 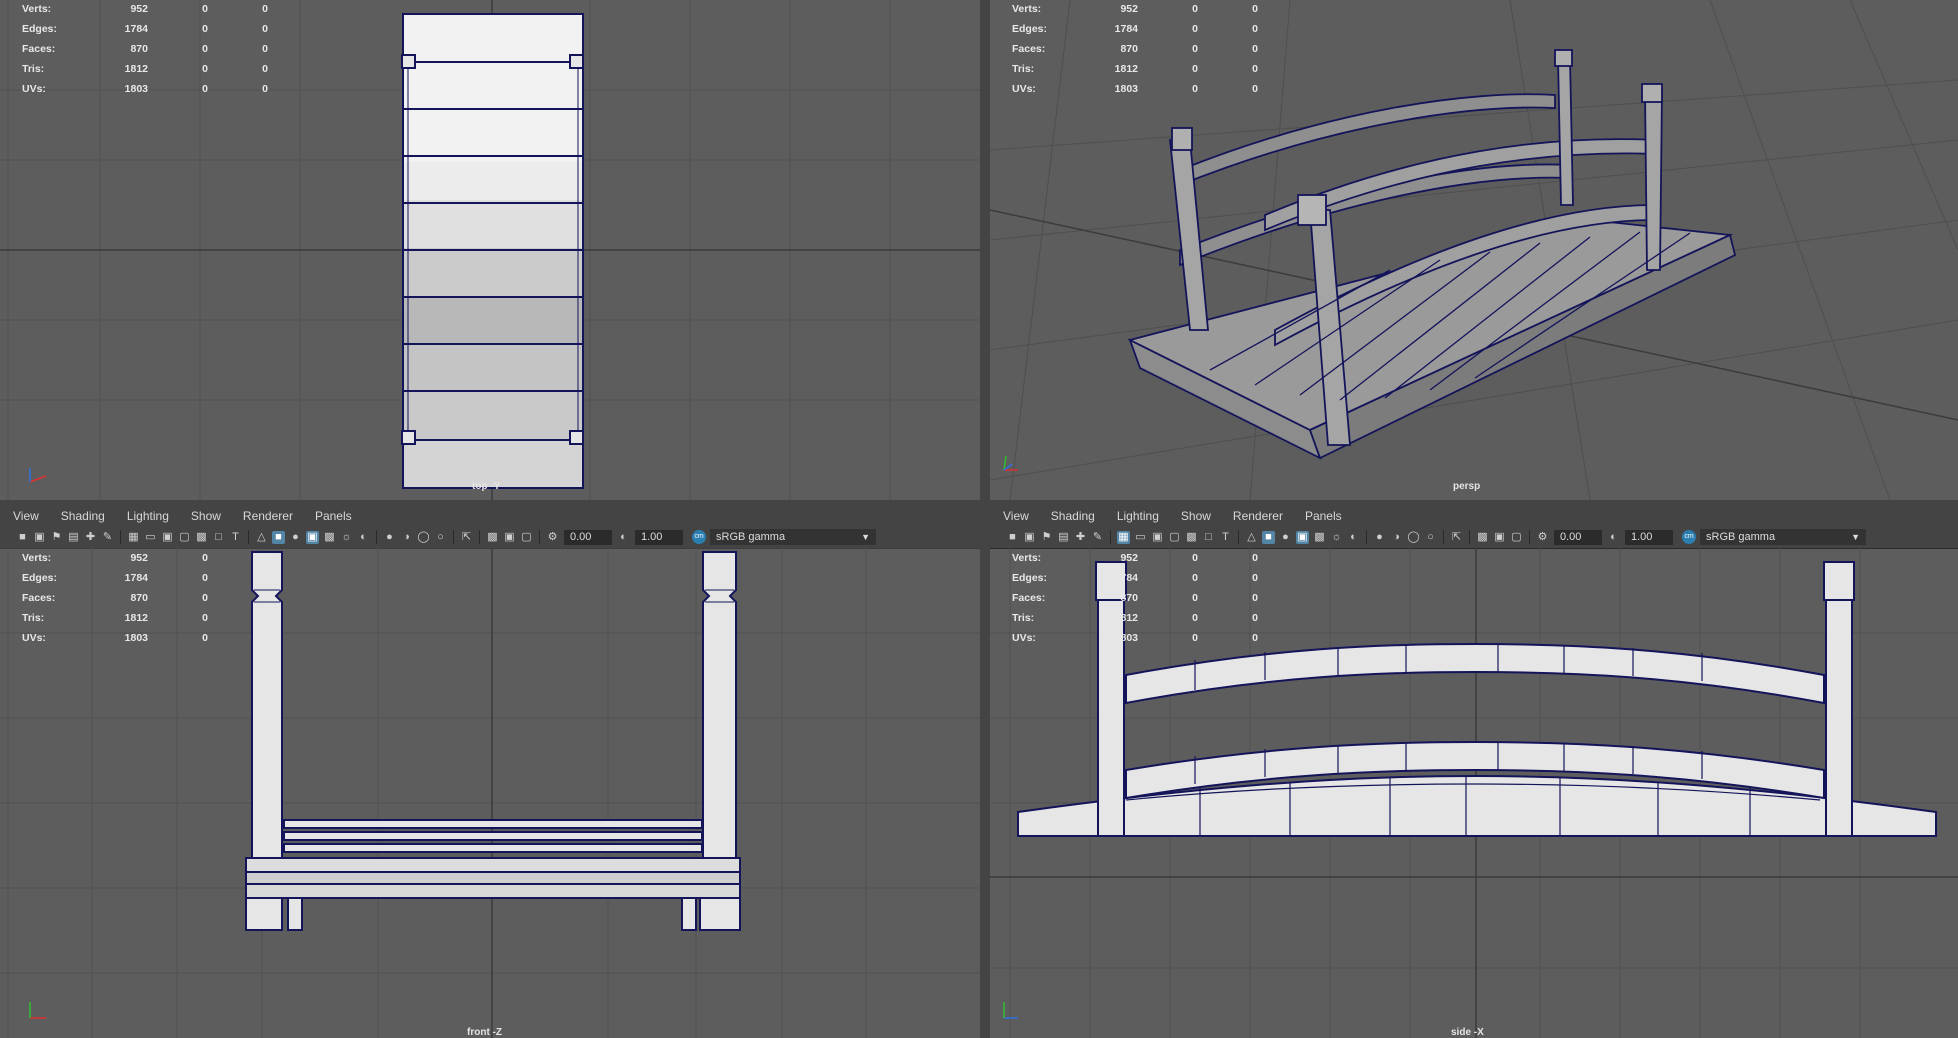 I want to click on hud-label: UVs:, so click(x=34, y=89).